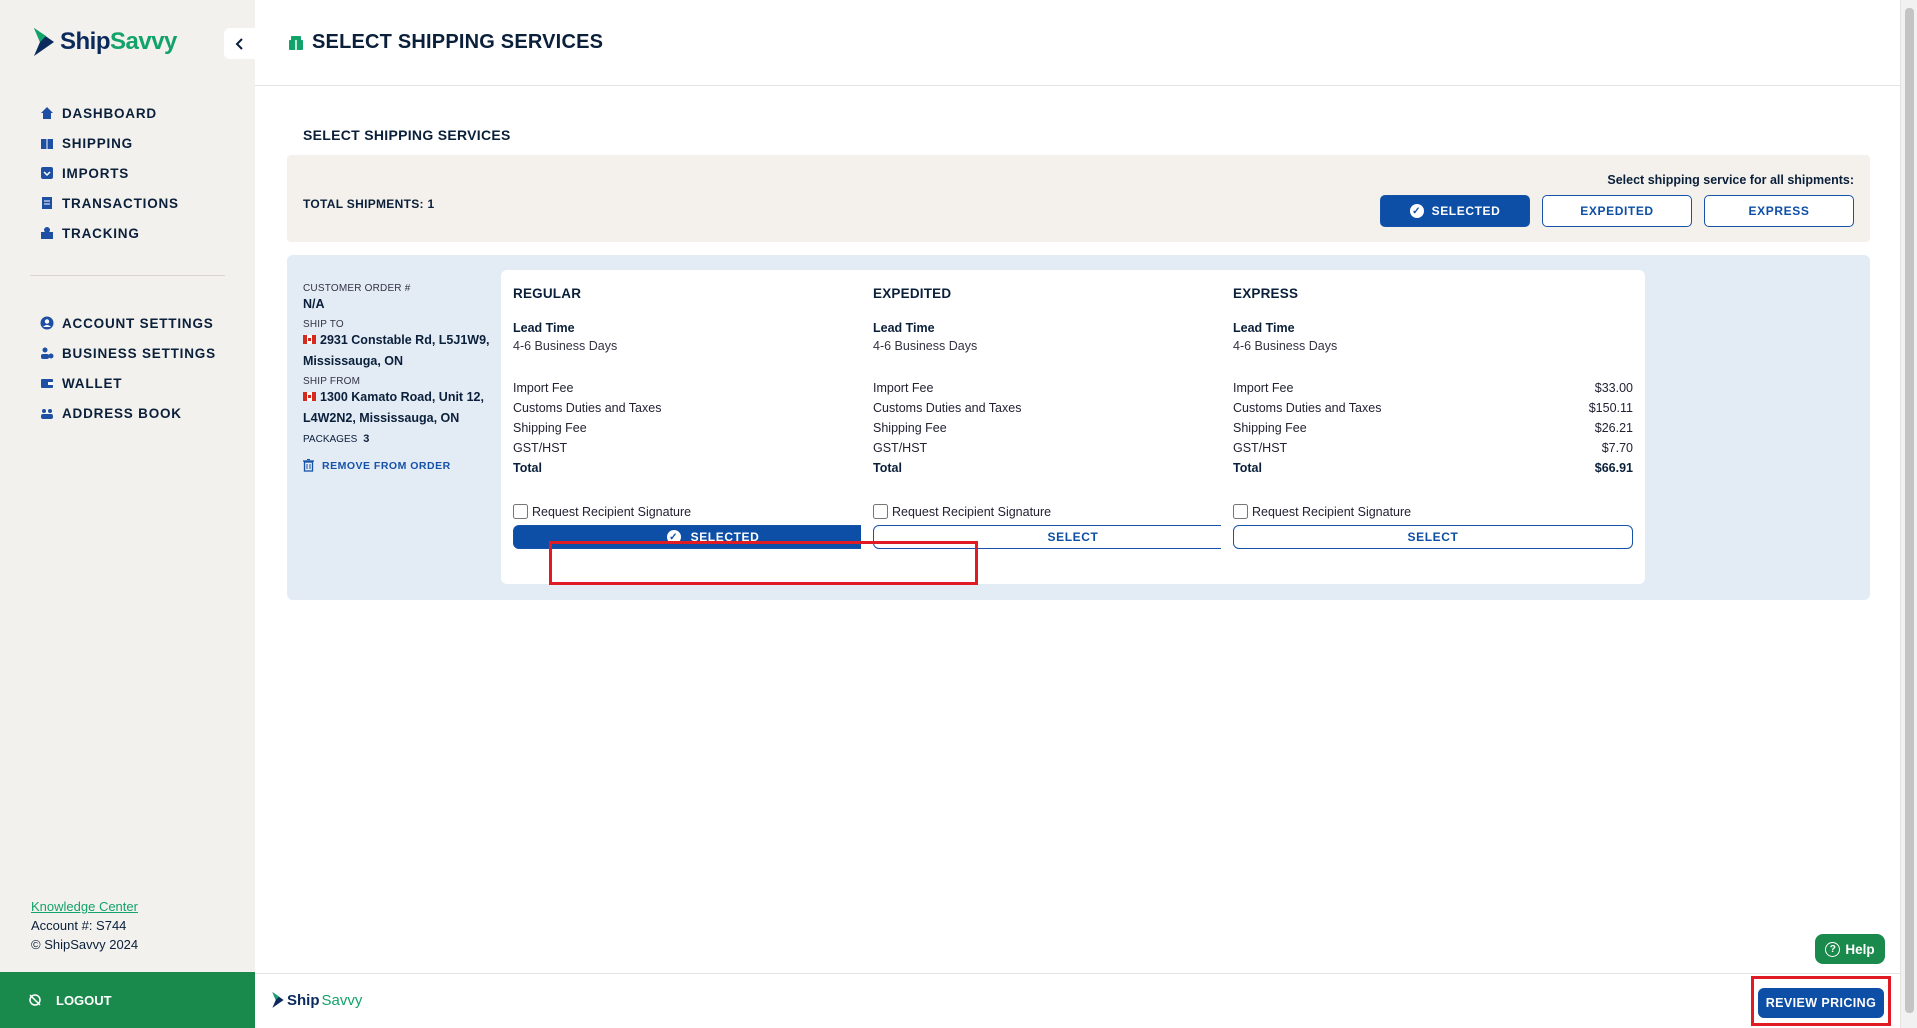  Describe the element at coordinates (910, 428) in the screenshot. I see `fee-label: Shipping Fee` at that location.